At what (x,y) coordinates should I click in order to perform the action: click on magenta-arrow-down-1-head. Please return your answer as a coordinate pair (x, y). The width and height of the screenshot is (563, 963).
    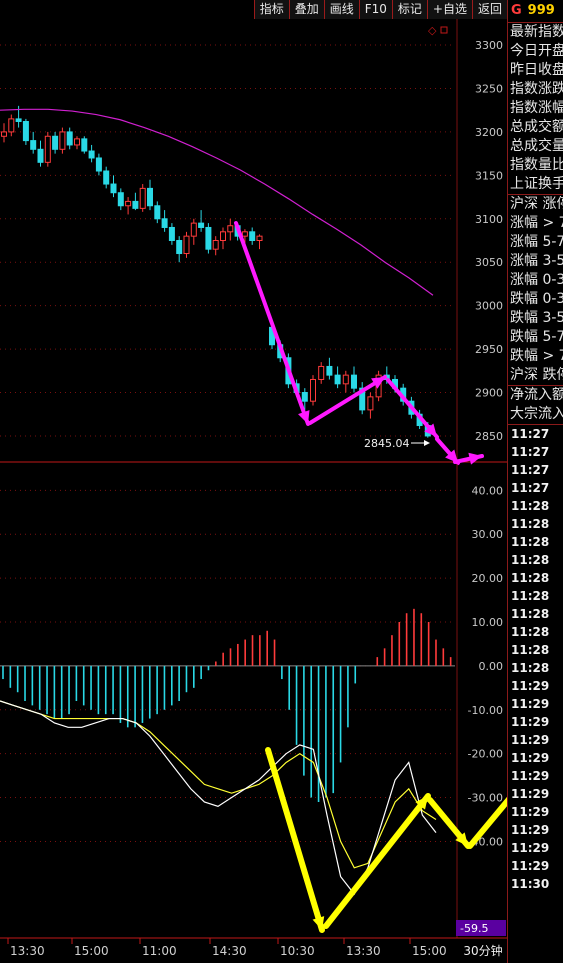
    Looking at the image, I should click on (304, 417).